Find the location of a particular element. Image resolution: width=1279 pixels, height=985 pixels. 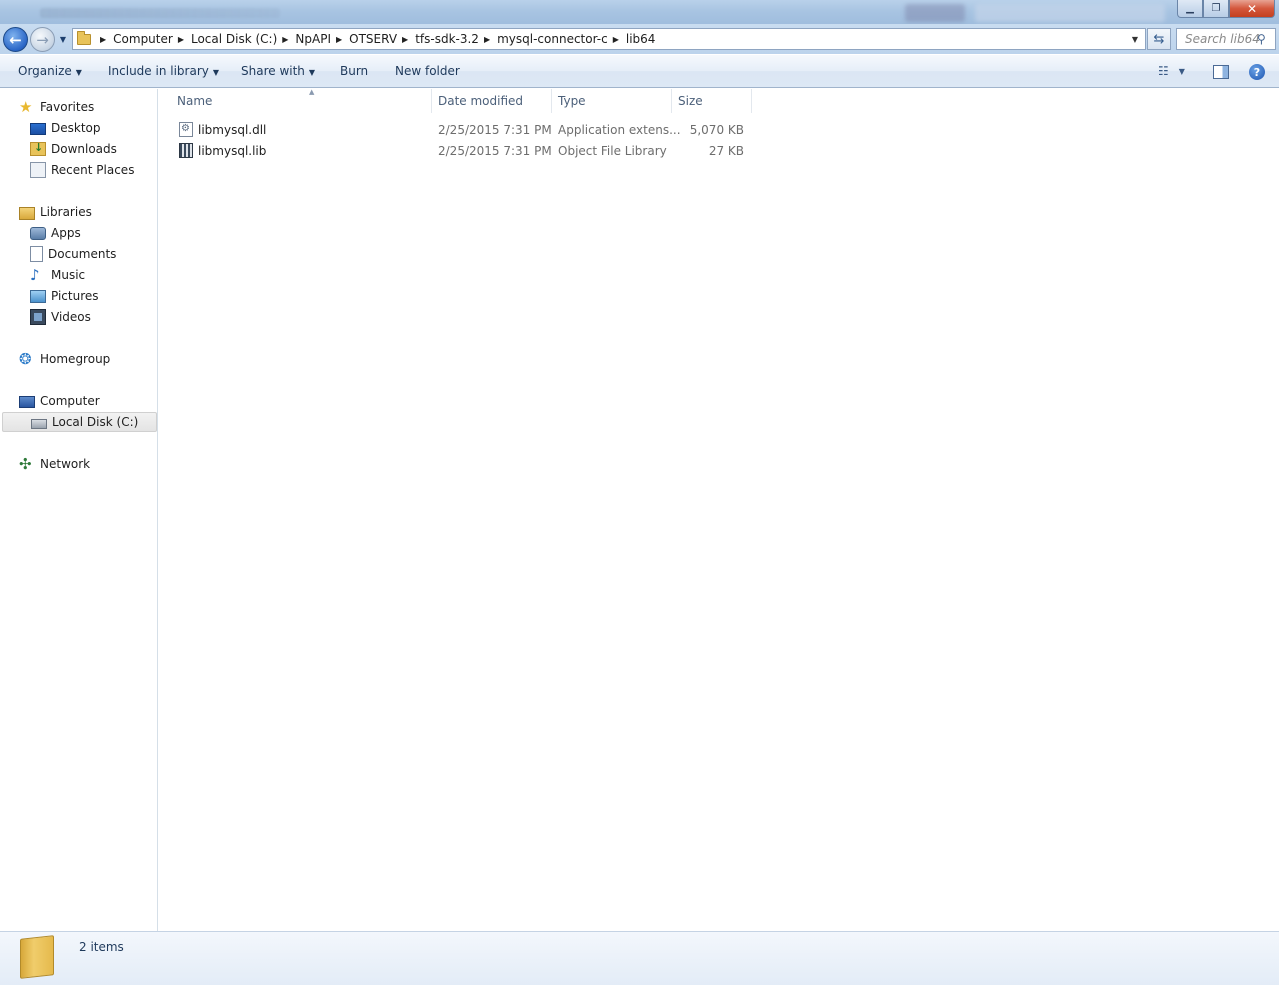

file-name-cell: libmysql.dll is located at coordinates (222, 129).